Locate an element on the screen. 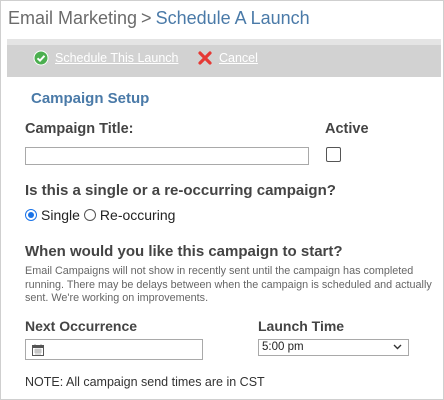 The image size is (444, 400). next-occurrence-input is located at coordinates (114, 349).